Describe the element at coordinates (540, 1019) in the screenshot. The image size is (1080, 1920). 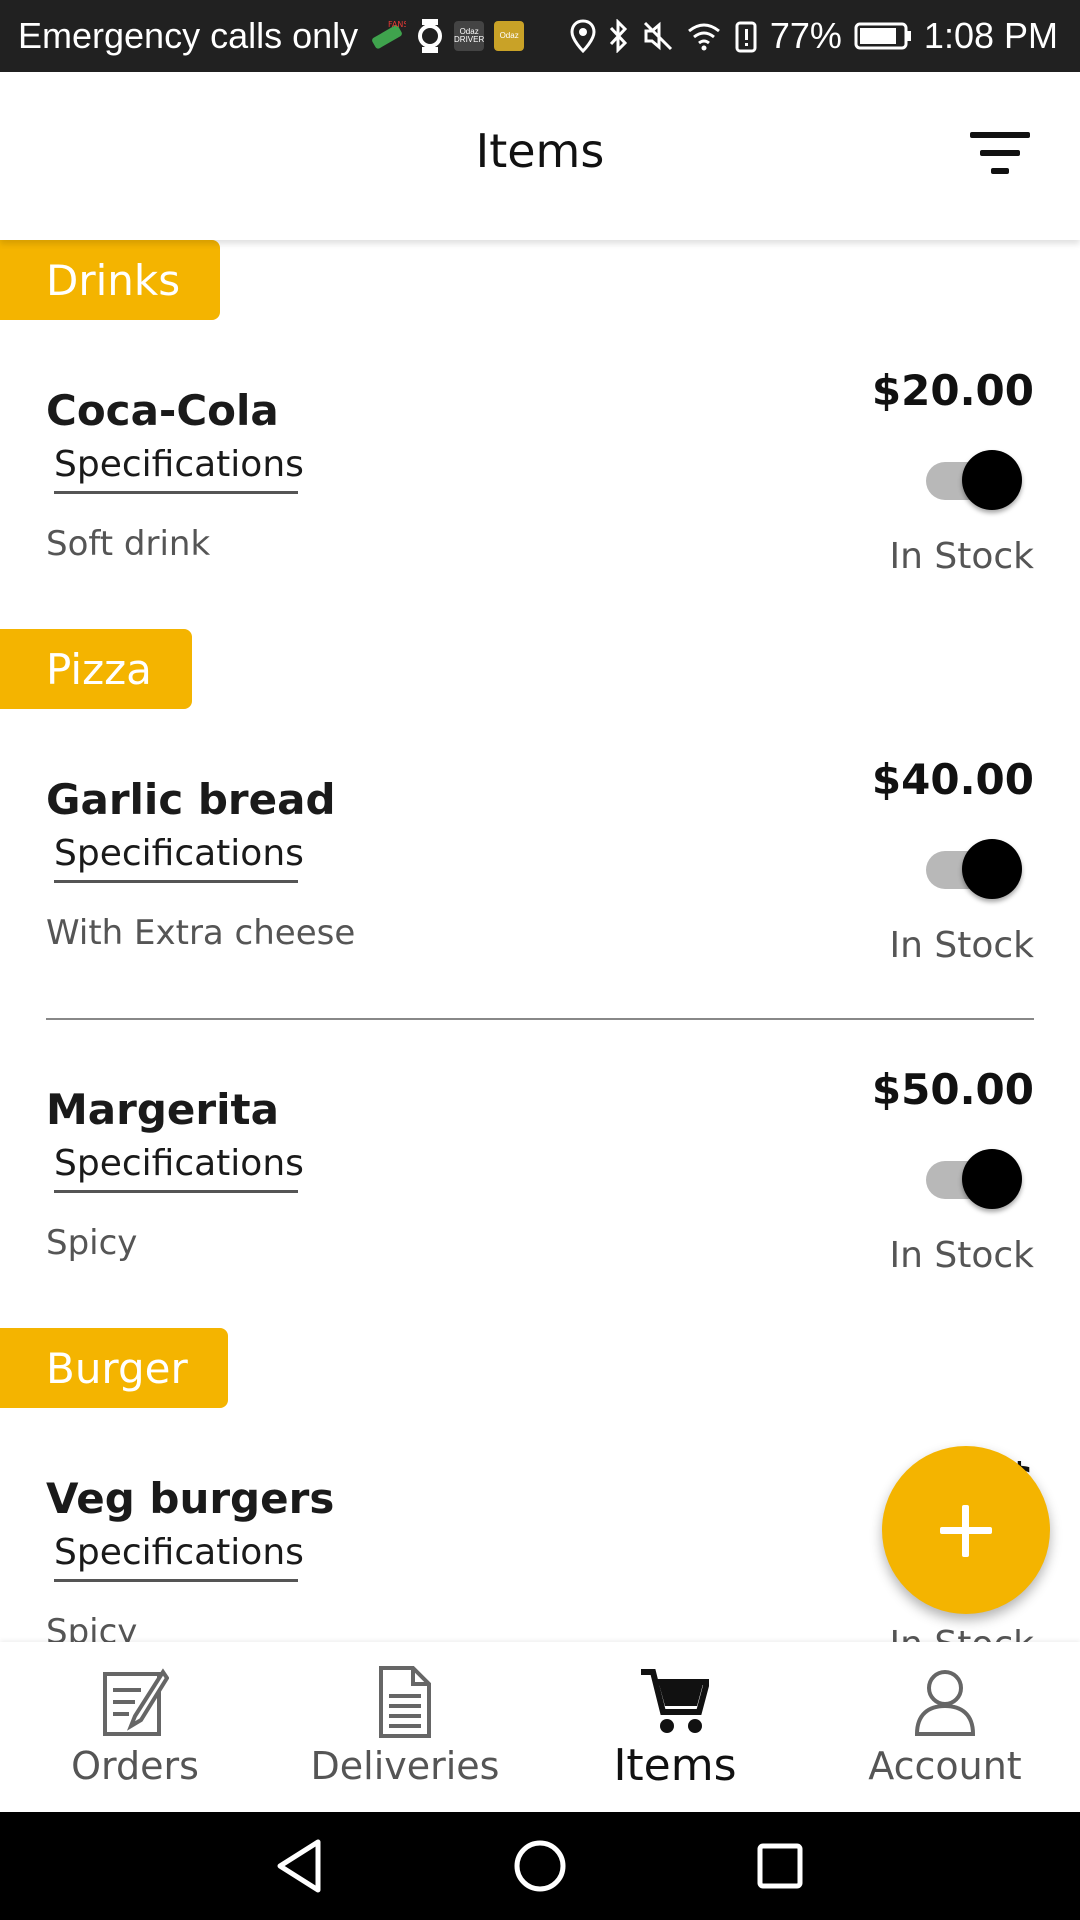
I see `divider` at that location.